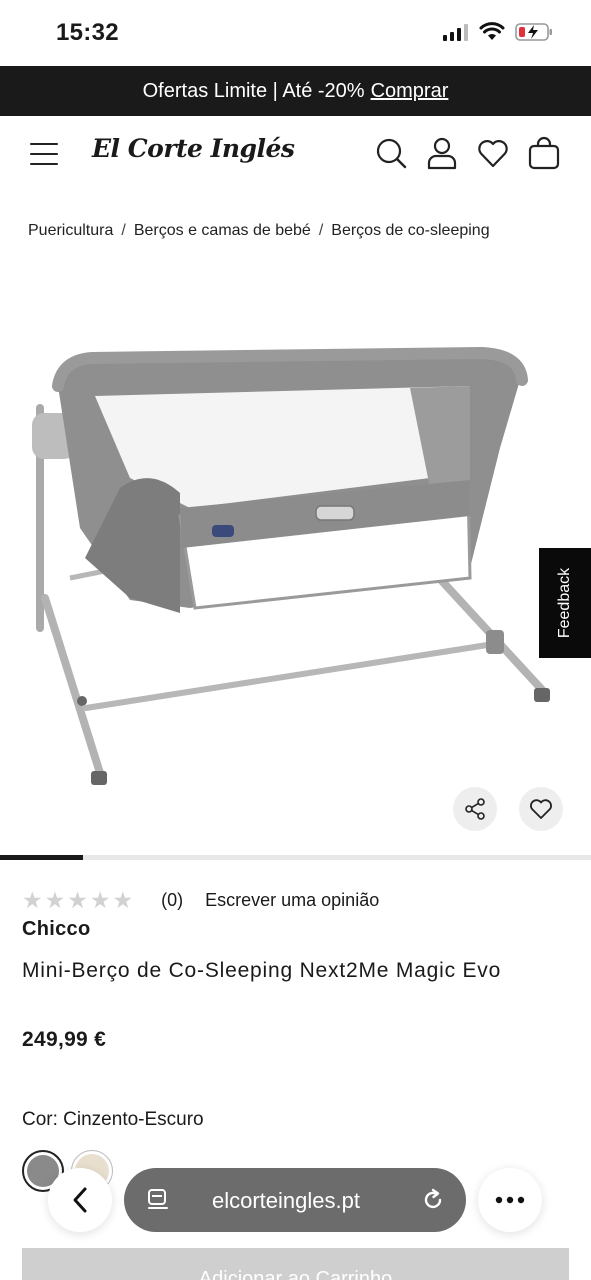 This screenshot has width=591, height=1280. I want to click on site-logo: El Corte Inglés, so click(193, 148).